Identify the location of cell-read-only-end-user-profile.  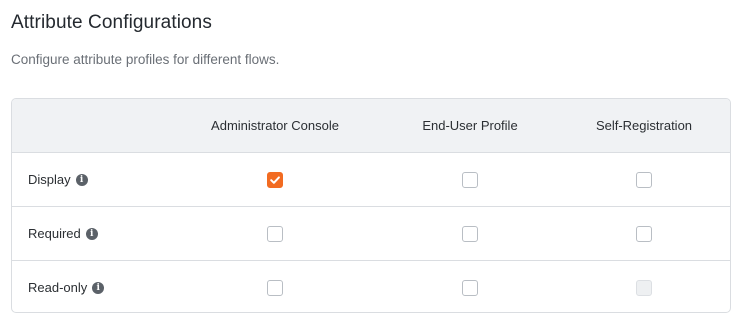
(470, 286).